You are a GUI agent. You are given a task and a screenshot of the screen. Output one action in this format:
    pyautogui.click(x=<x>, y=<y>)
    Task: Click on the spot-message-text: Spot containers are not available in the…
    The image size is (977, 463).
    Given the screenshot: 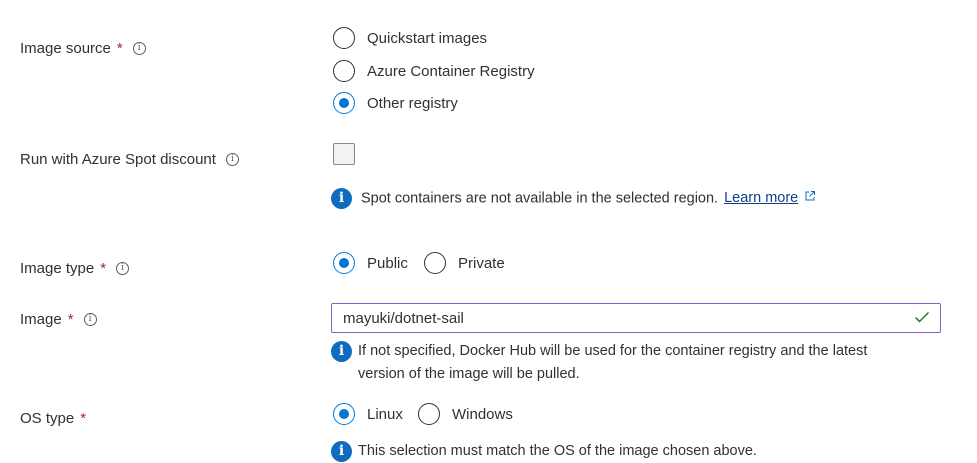 What is the action you would take?
    pyautogui.click(x=540, y=198)
    